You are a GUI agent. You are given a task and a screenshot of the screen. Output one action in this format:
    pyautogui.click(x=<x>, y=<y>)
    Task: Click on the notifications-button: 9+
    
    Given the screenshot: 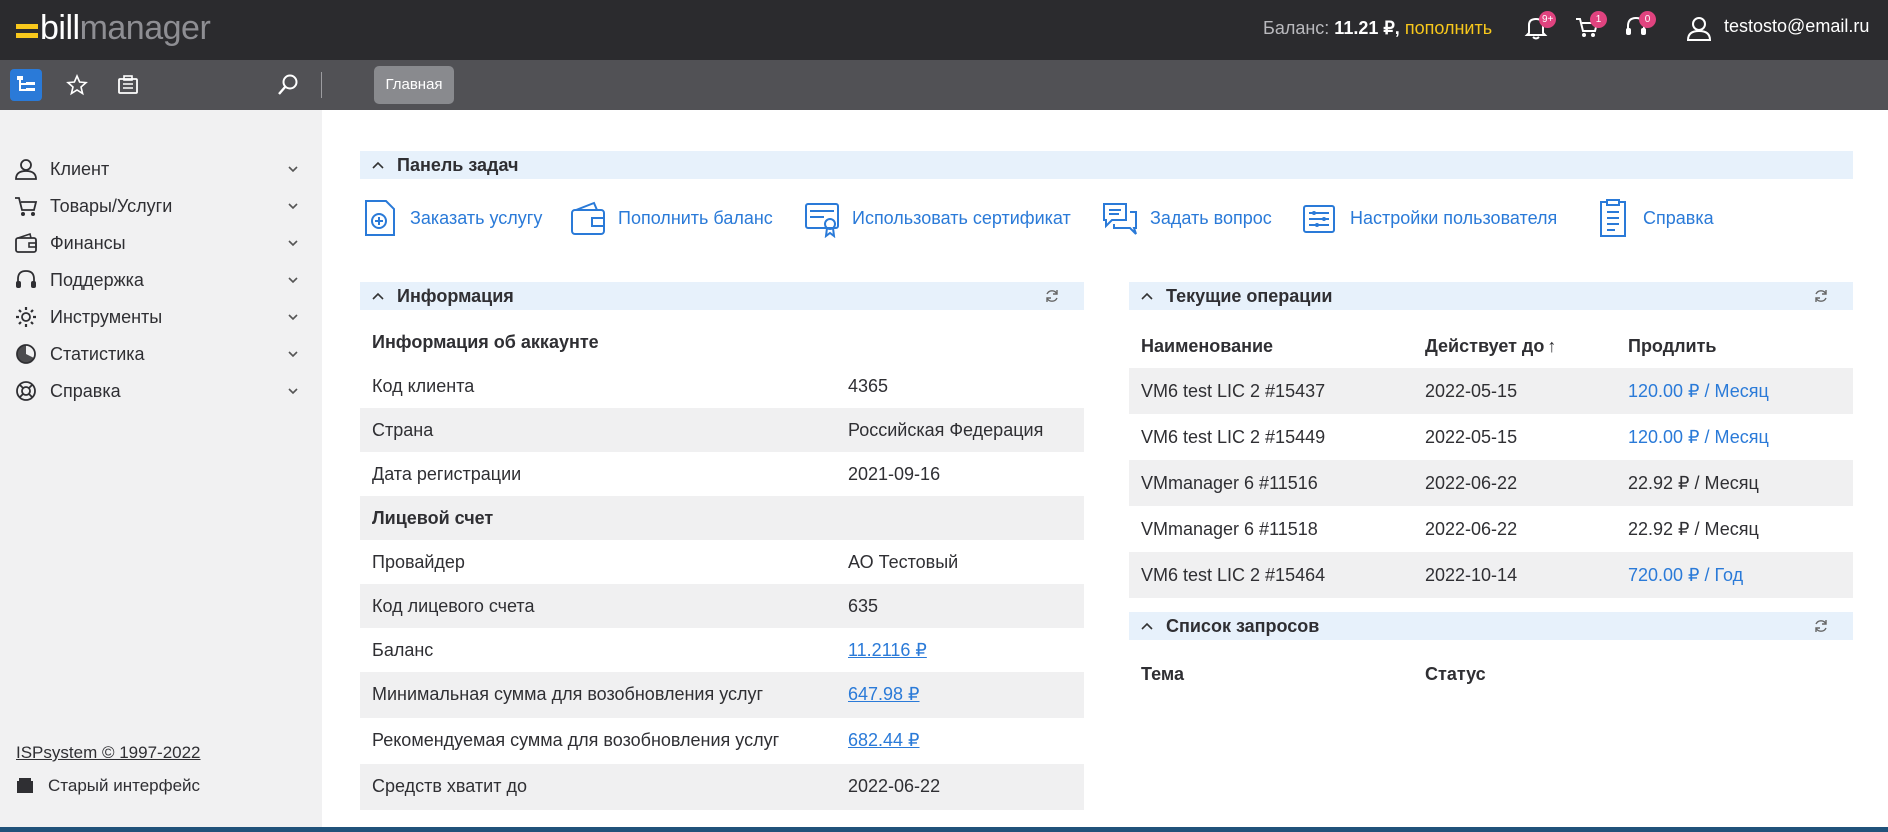 What is the action you would take?
    pyautogui.click(x=1540, y=26)
    